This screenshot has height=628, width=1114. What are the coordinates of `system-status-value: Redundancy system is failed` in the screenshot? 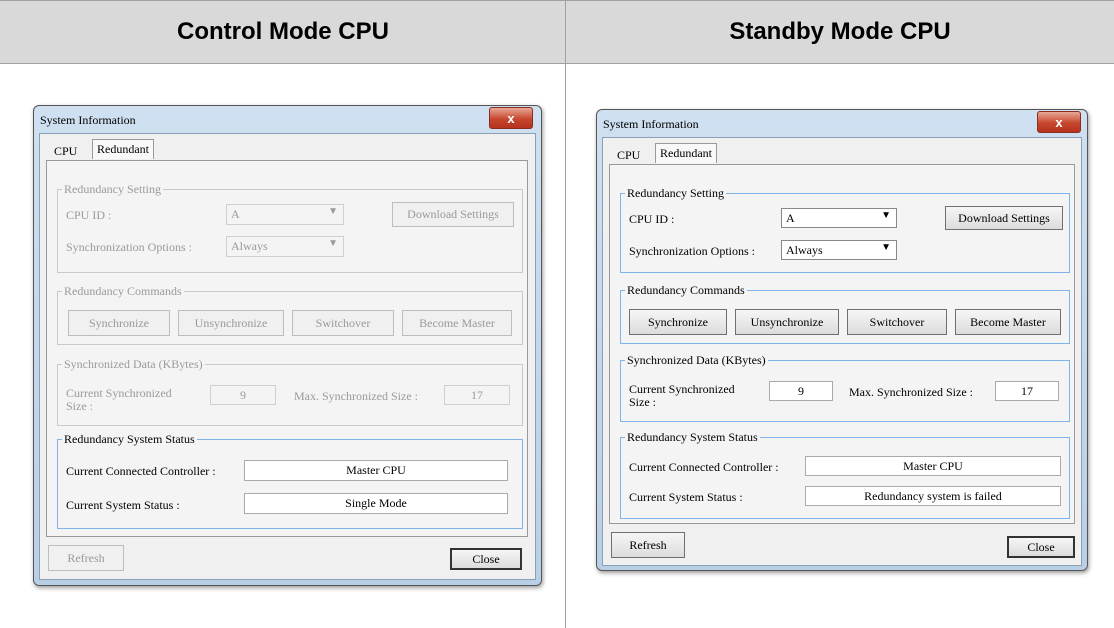 It's located at (933, 496).